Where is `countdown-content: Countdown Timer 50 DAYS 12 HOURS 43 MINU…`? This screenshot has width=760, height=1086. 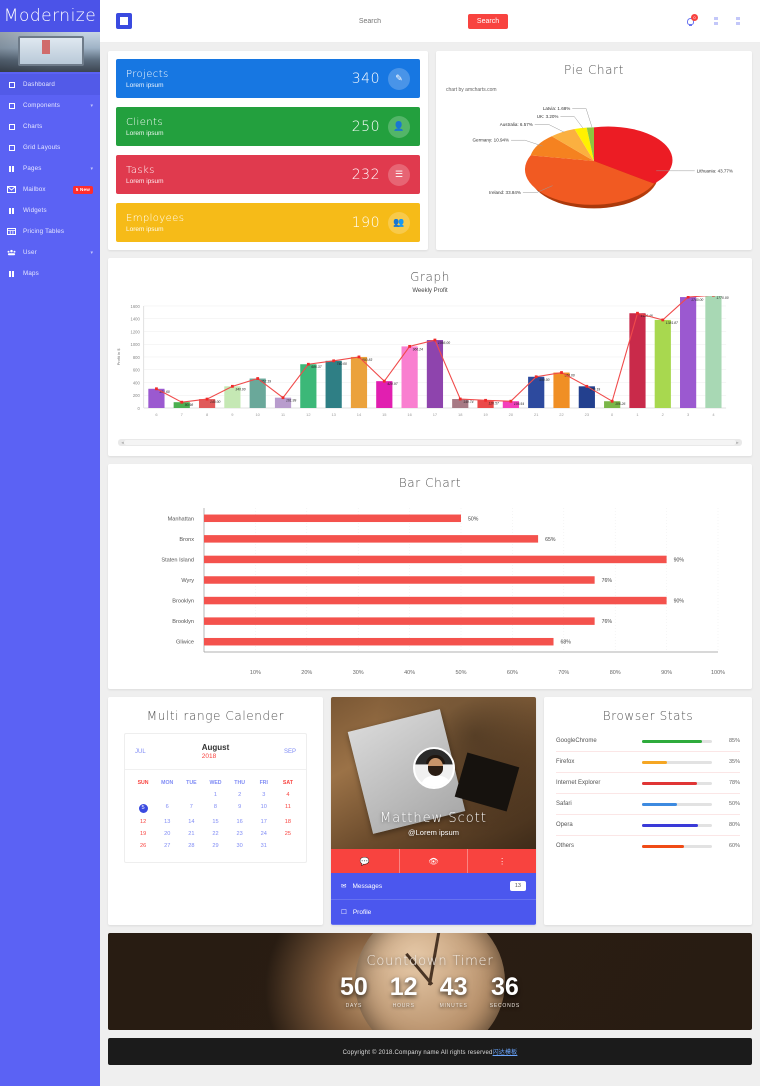
countdown-content: Countdown Timer 50 DAYS 12 HOURS 43 MINU… is located at coordinates (430, 981).